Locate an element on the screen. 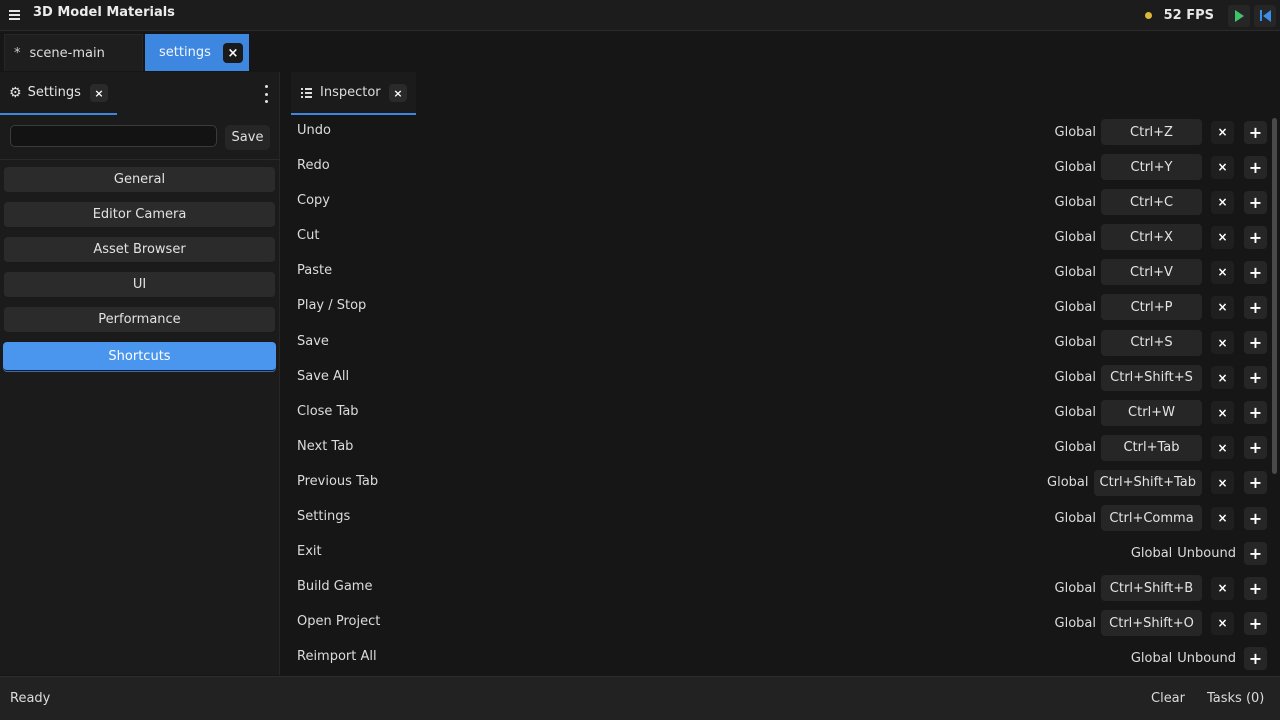 This screenshot has width=1280, height=720. shortcut-key-button: Ctrl+S is located at coordinates (1151, 342).